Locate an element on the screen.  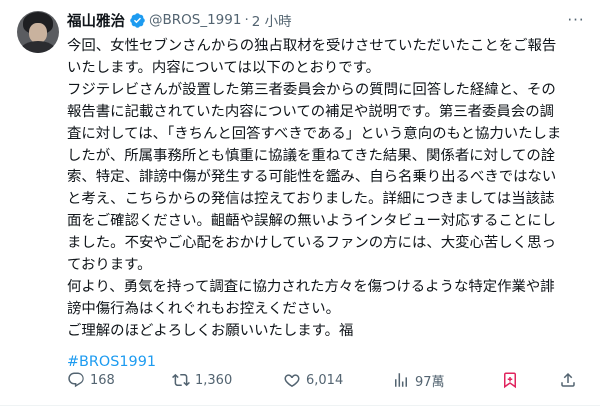
tweet-text-line: いたします。内容については以下のとおりです。 is located at coordinates (223, 67).